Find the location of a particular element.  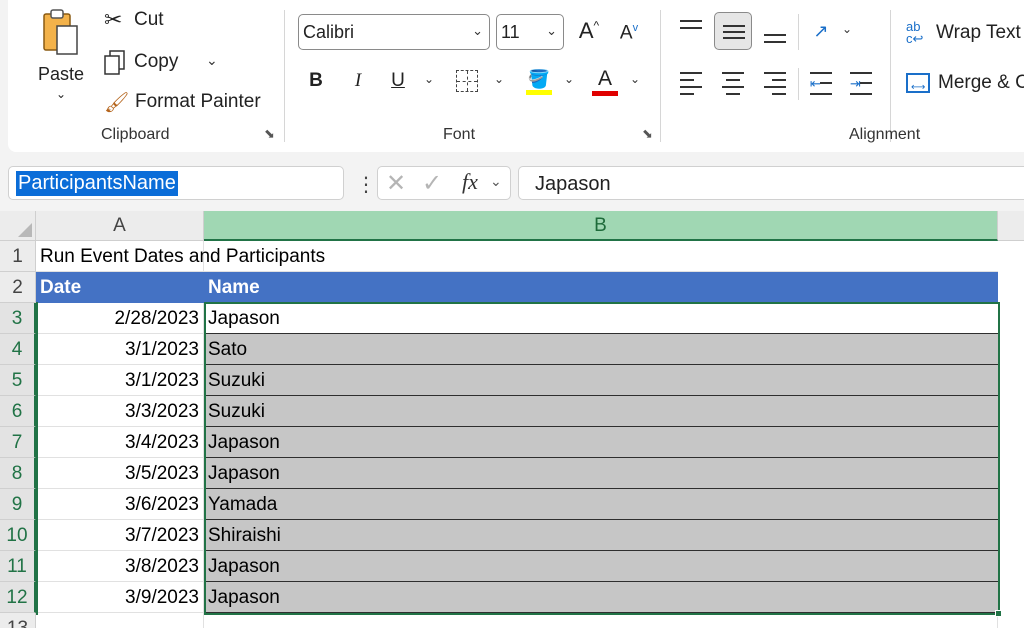

orientation-button: ↗ is located at coordinates (821, 31).